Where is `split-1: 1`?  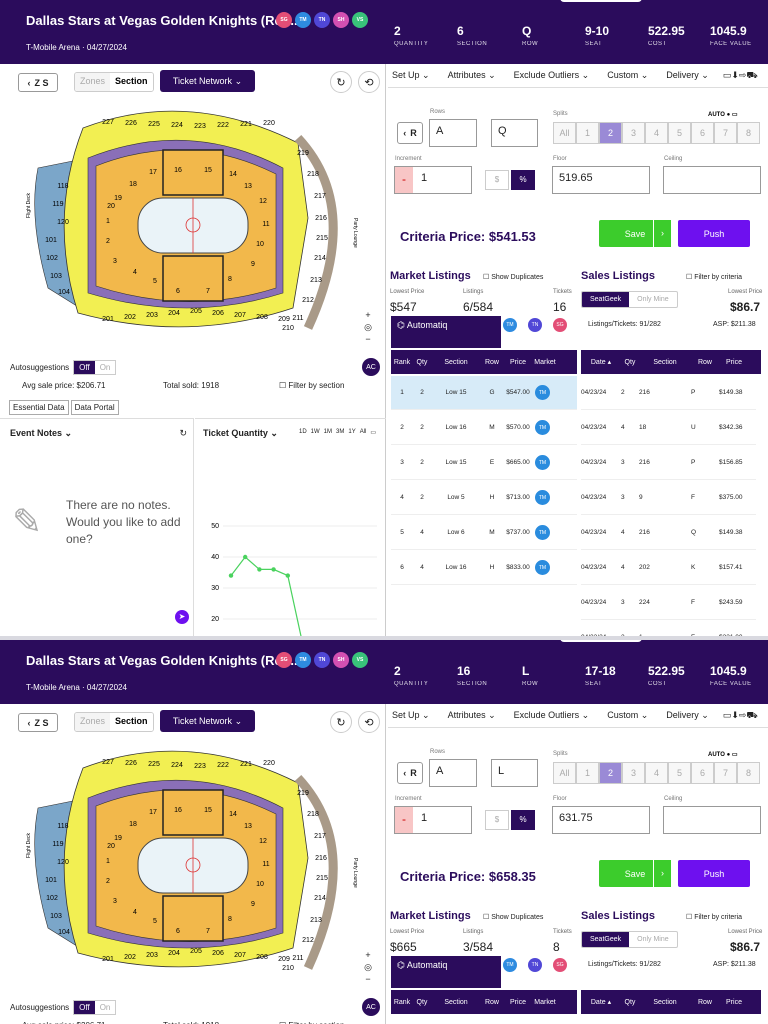
split-1: 1 is located at coordinates (587, 773).